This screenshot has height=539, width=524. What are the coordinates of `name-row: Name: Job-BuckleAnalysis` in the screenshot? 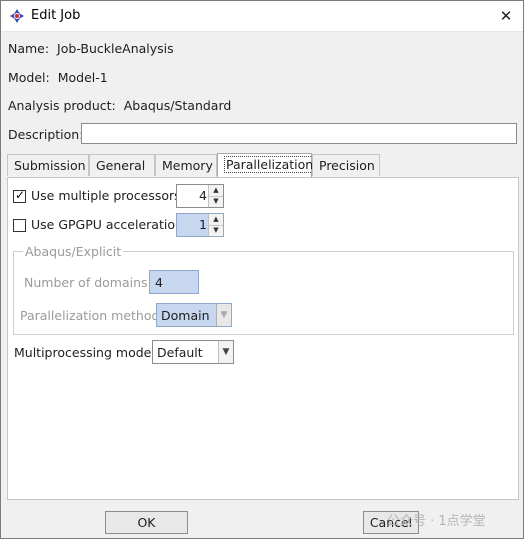 It's located at (91, 48).